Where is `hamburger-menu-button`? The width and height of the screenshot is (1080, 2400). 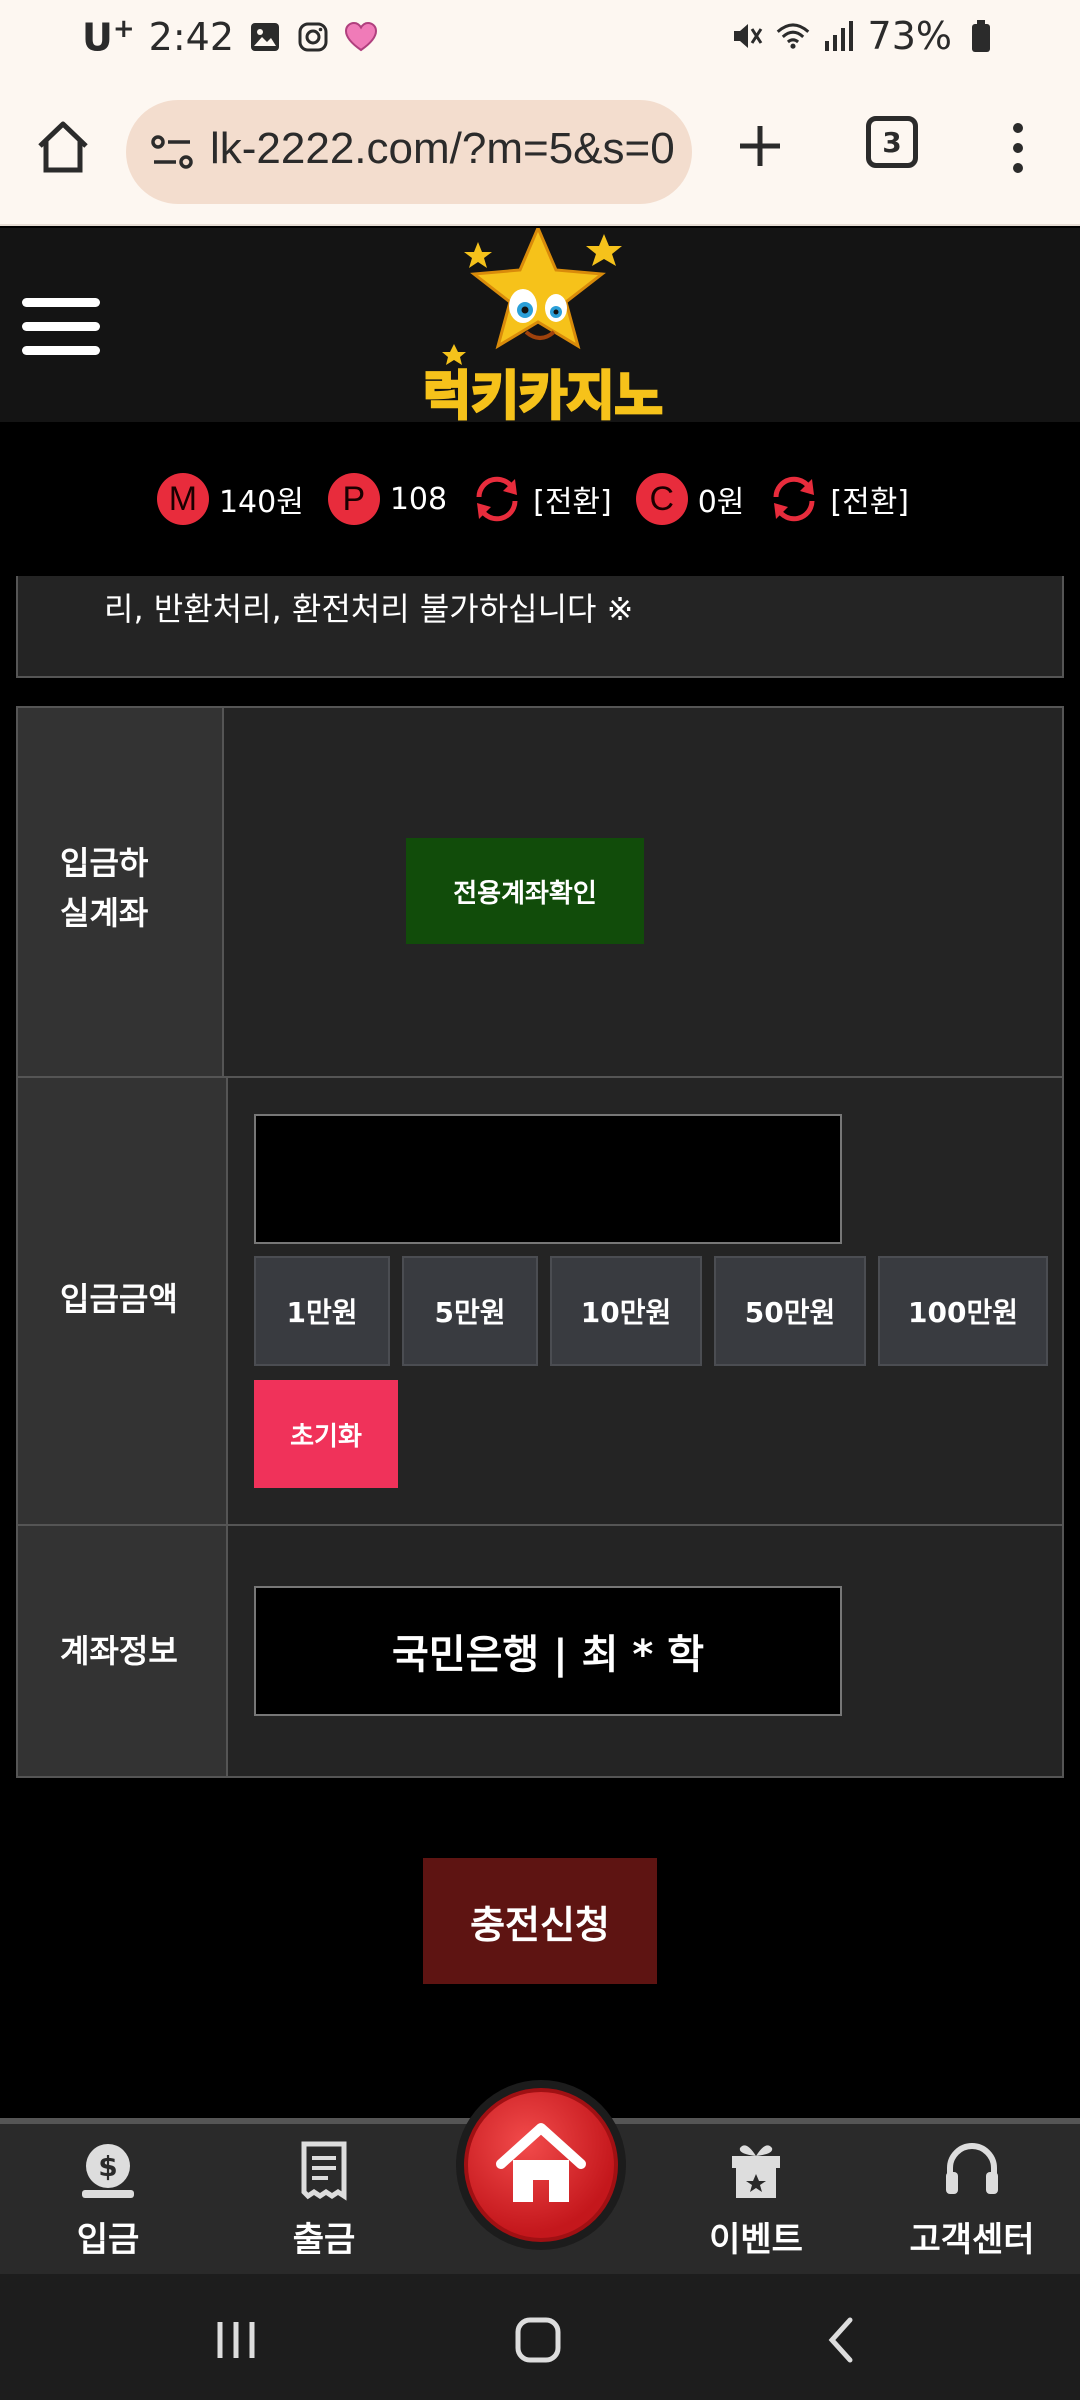 hamburger-menu-button is located at coordinates (61, 326).